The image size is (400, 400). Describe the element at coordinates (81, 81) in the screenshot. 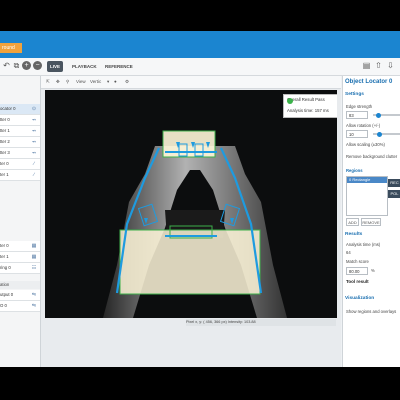

I see `view-label: View` at that location.